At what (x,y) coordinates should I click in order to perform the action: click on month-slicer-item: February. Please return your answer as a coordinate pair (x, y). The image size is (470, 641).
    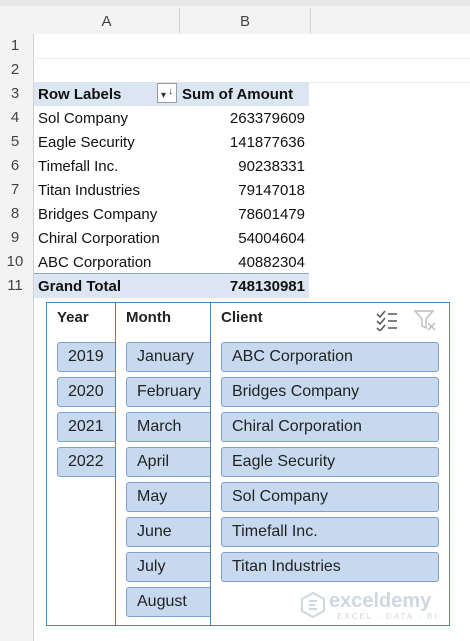
    Looking at the image, I should click on (170, 392).